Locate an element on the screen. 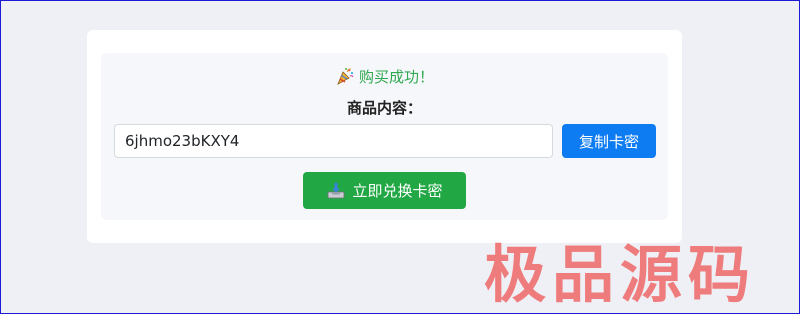 The width and height of the screenshot is (800, 314). watermark-text: 极品源码 is located at coordinates (620, 274).